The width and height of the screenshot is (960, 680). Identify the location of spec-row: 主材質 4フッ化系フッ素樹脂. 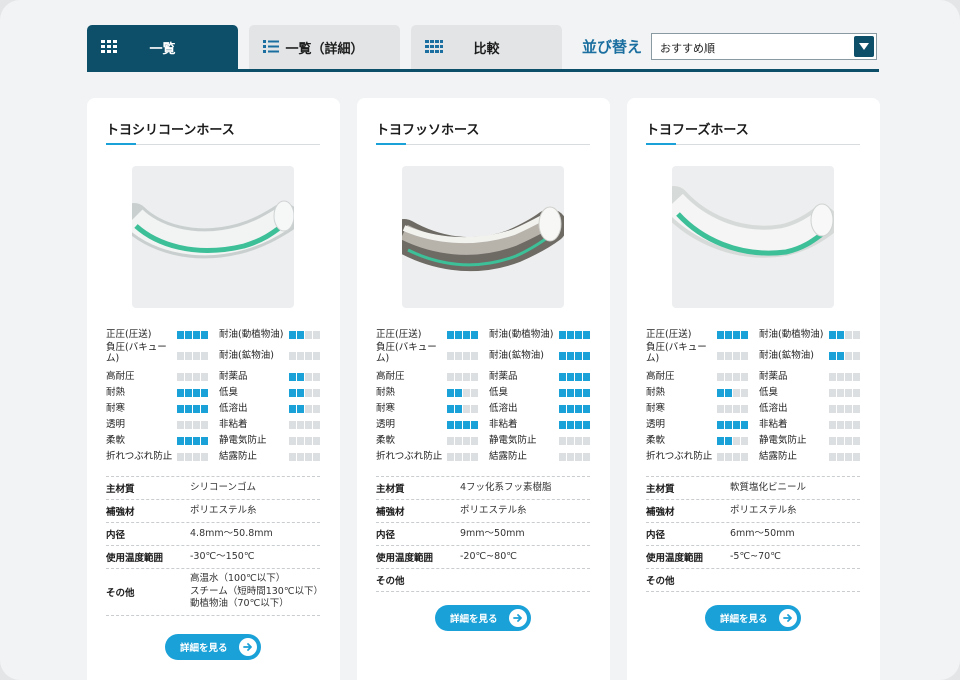
(483, 488).